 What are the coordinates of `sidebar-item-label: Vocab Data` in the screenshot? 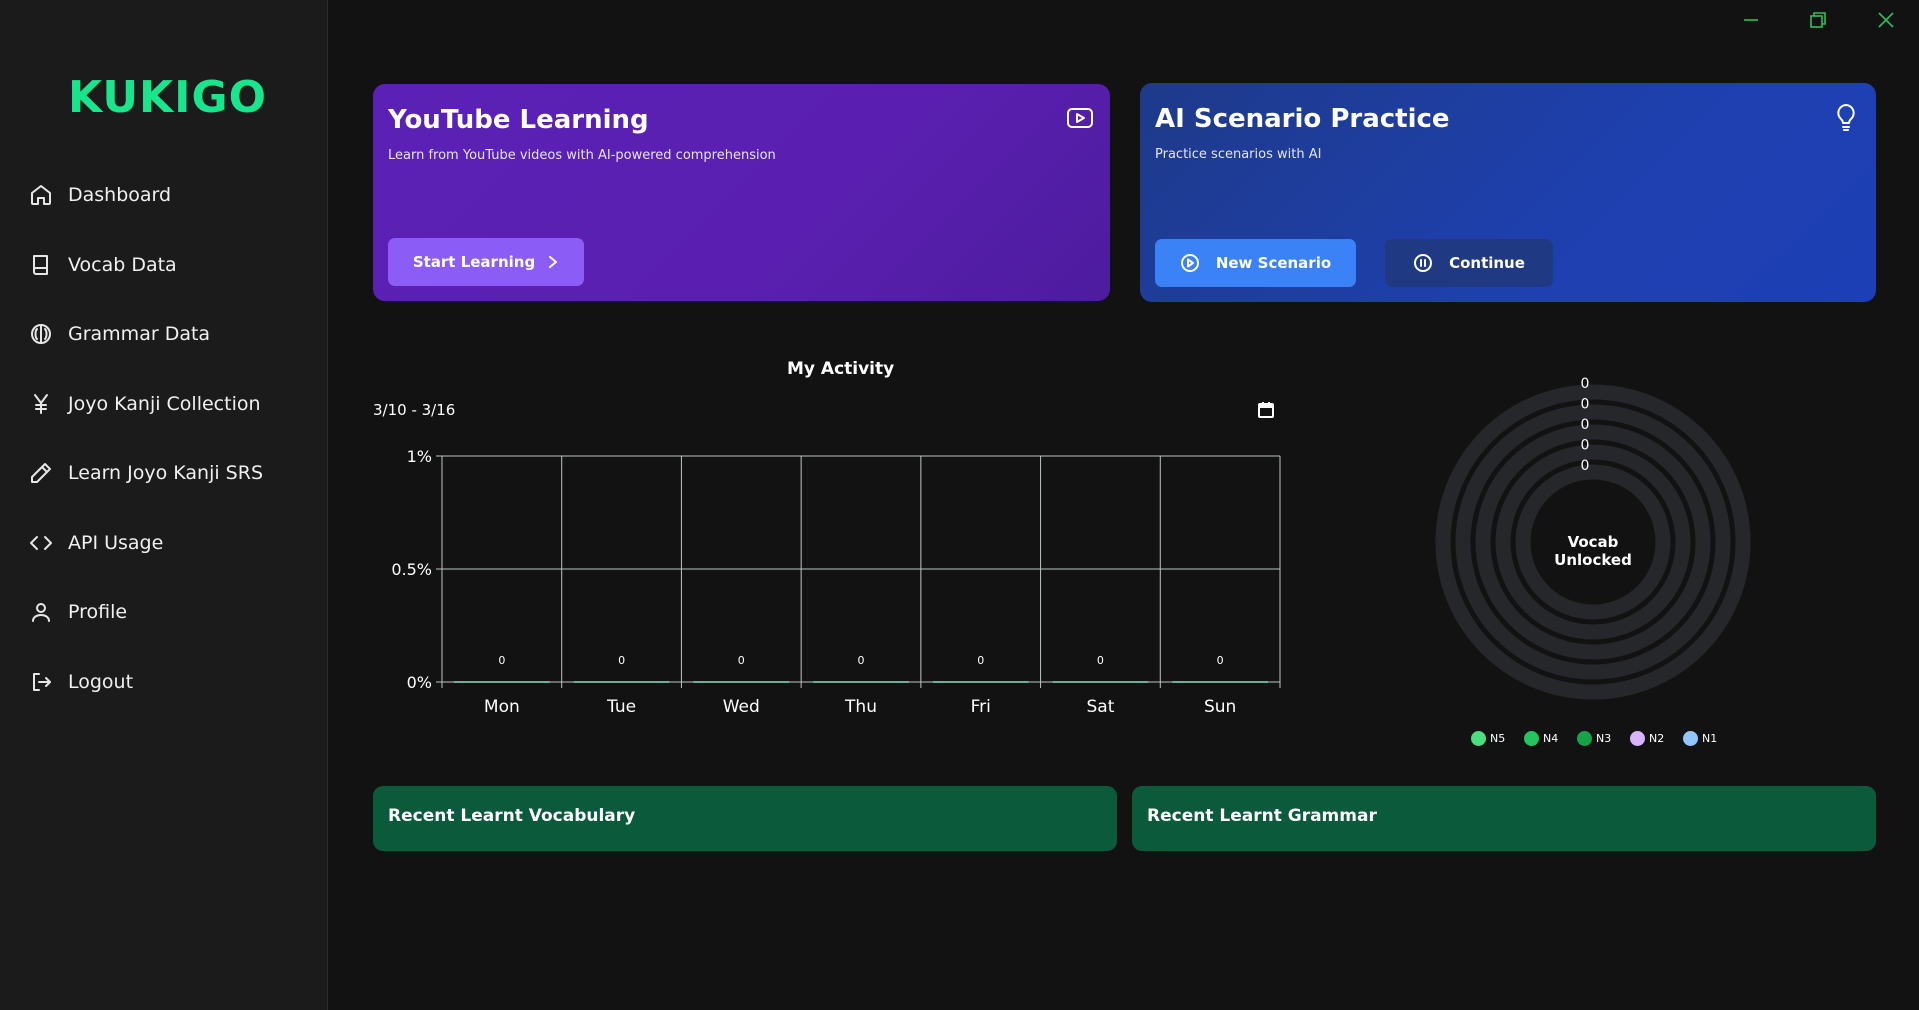 It's located at (122, 265).